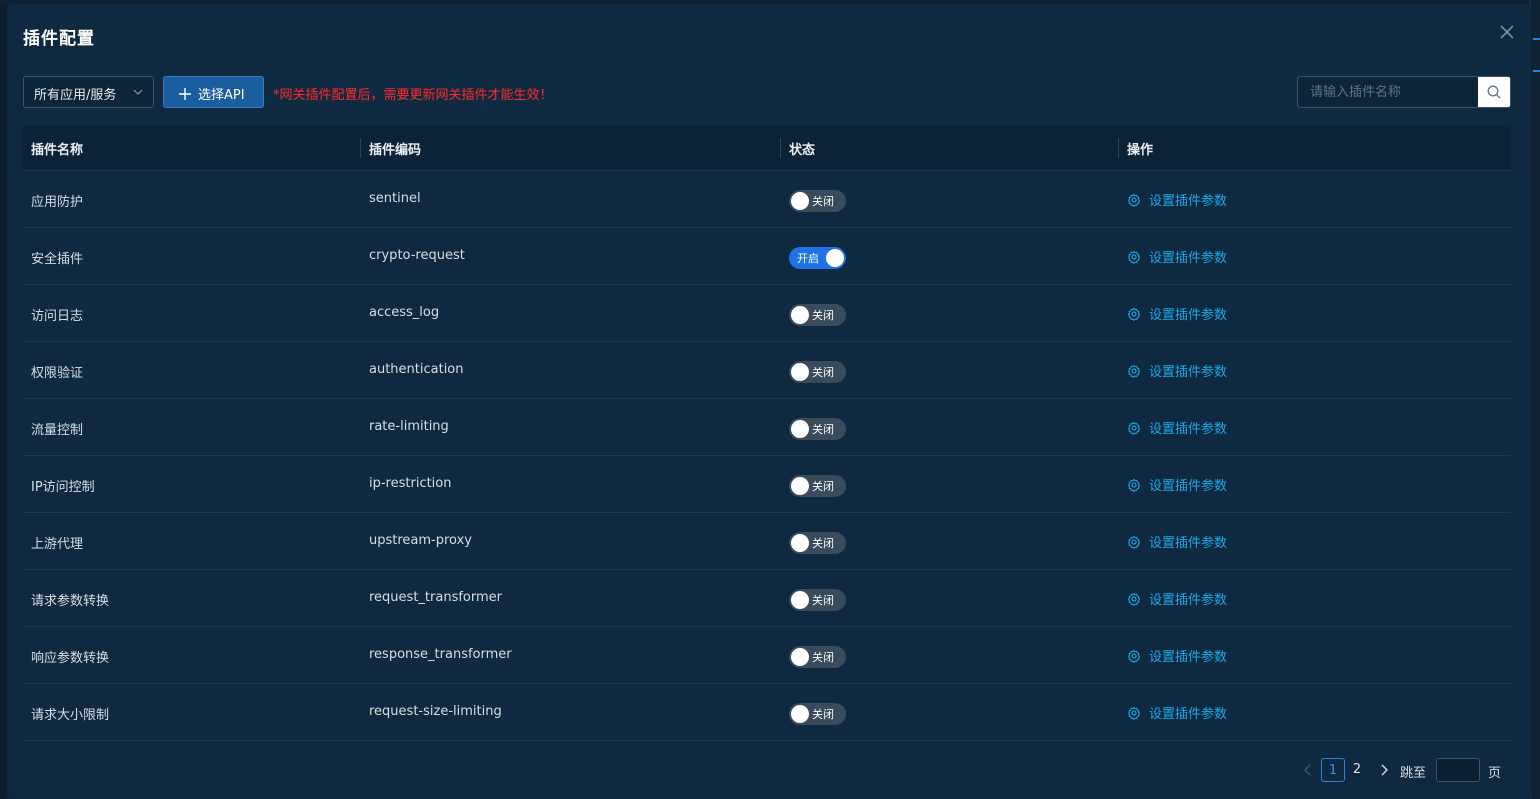  Describe the element at coordinates (767, 370) in the screenshot. I see `table-row: 权限验证 authentication 关闭 设置插件参数` at that location.